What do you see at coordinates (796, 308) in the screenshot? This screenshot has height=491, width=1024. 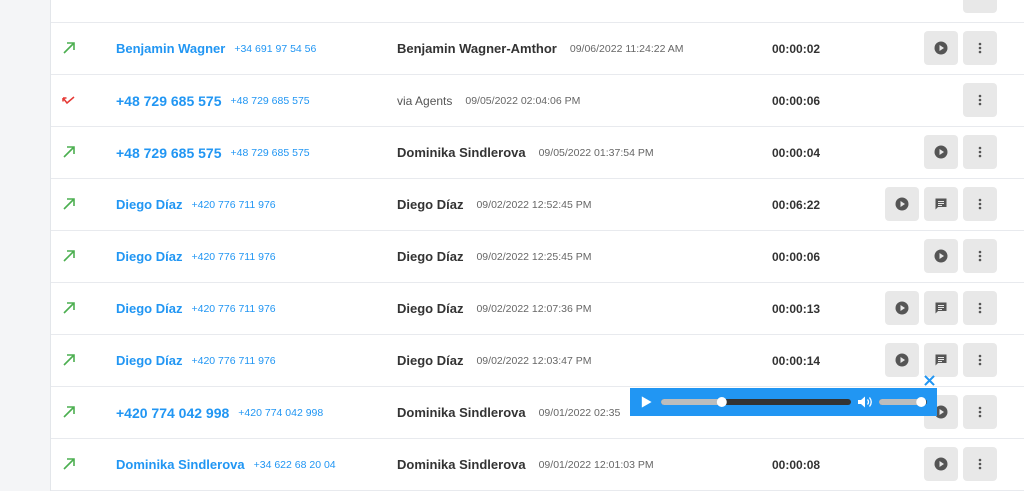 I see `call-duration: 00:00:13` at bounding box center [796, 308].